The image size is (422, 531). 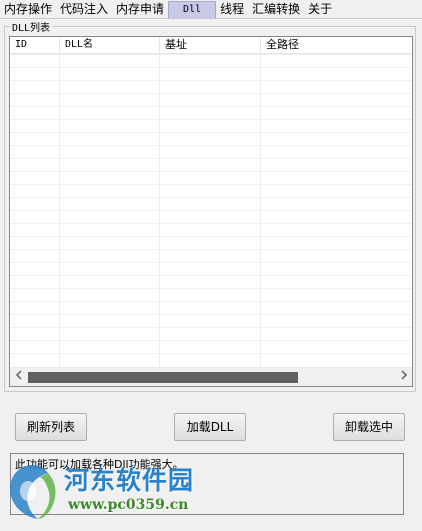 I want to click on column-header-base-address: 基址, so click(x=210, y=45).